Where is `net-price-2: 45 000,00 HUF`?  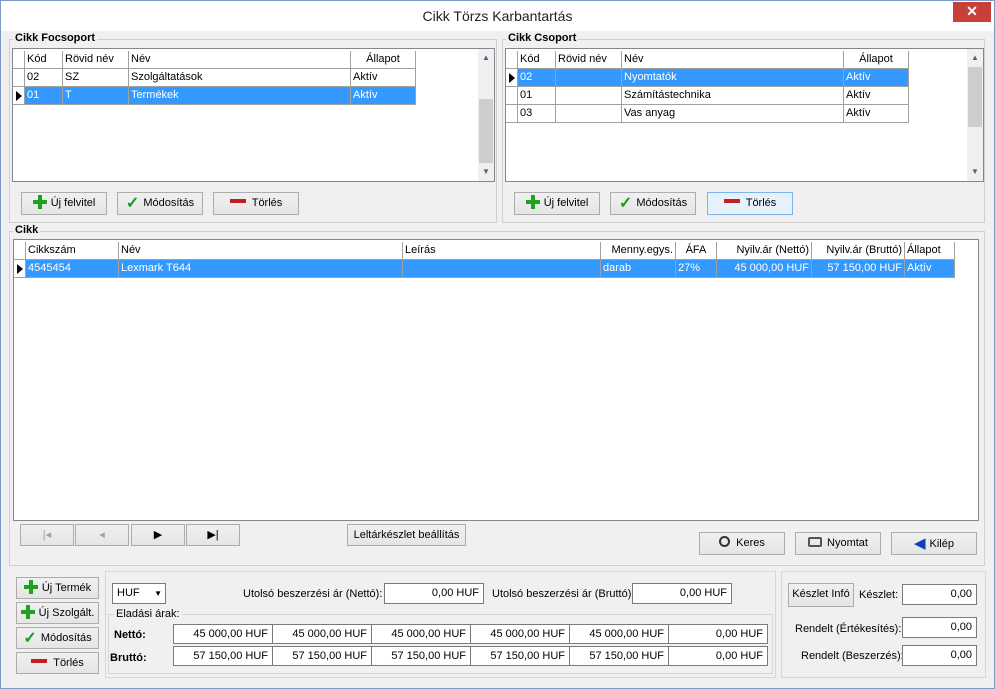 net-price-2: 45 000,00 HUF is located at coordinates (322, 634).